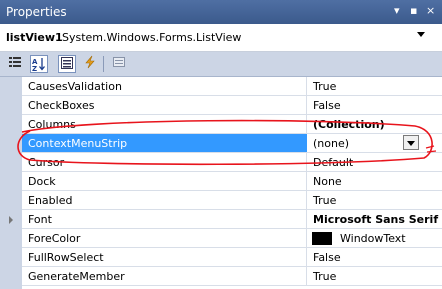  What do you see at coordinates (349, 124) in the screenshot?
I see `property-value: (Collection)` at bounding box center [349, 124].